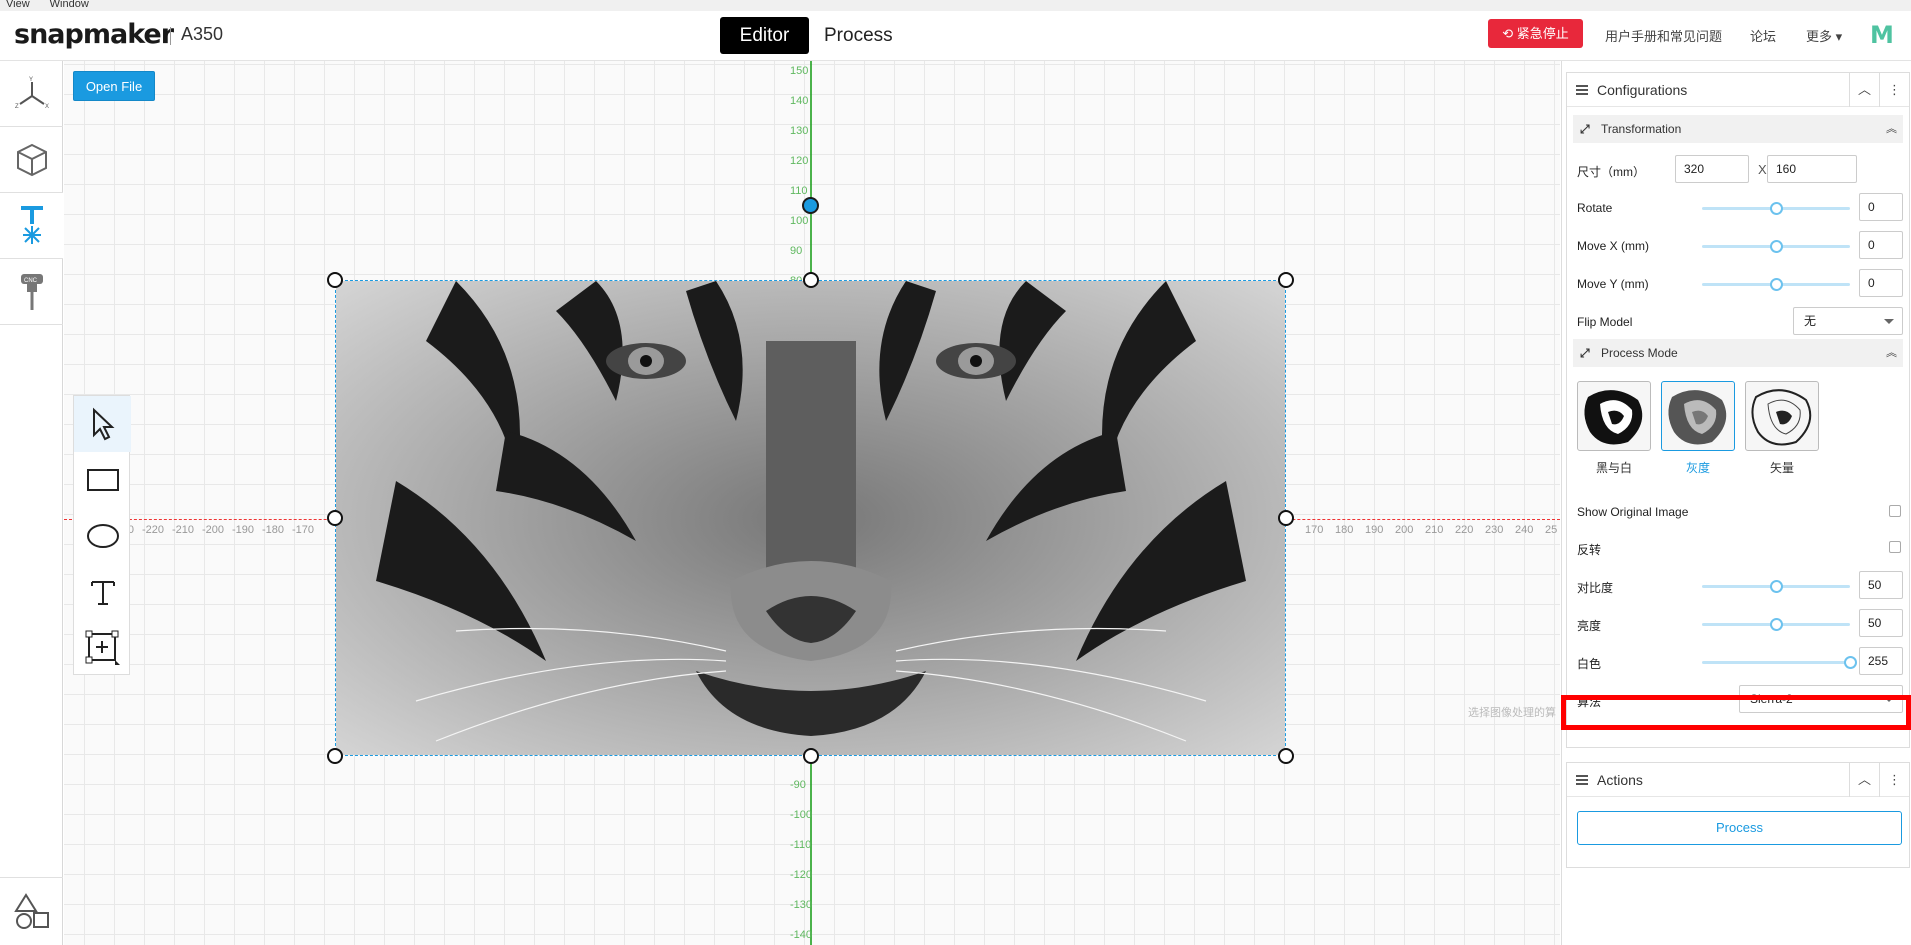 The image size is (1911, 945). I want to click on flip-label: Flip Model, so click(1605, 322).